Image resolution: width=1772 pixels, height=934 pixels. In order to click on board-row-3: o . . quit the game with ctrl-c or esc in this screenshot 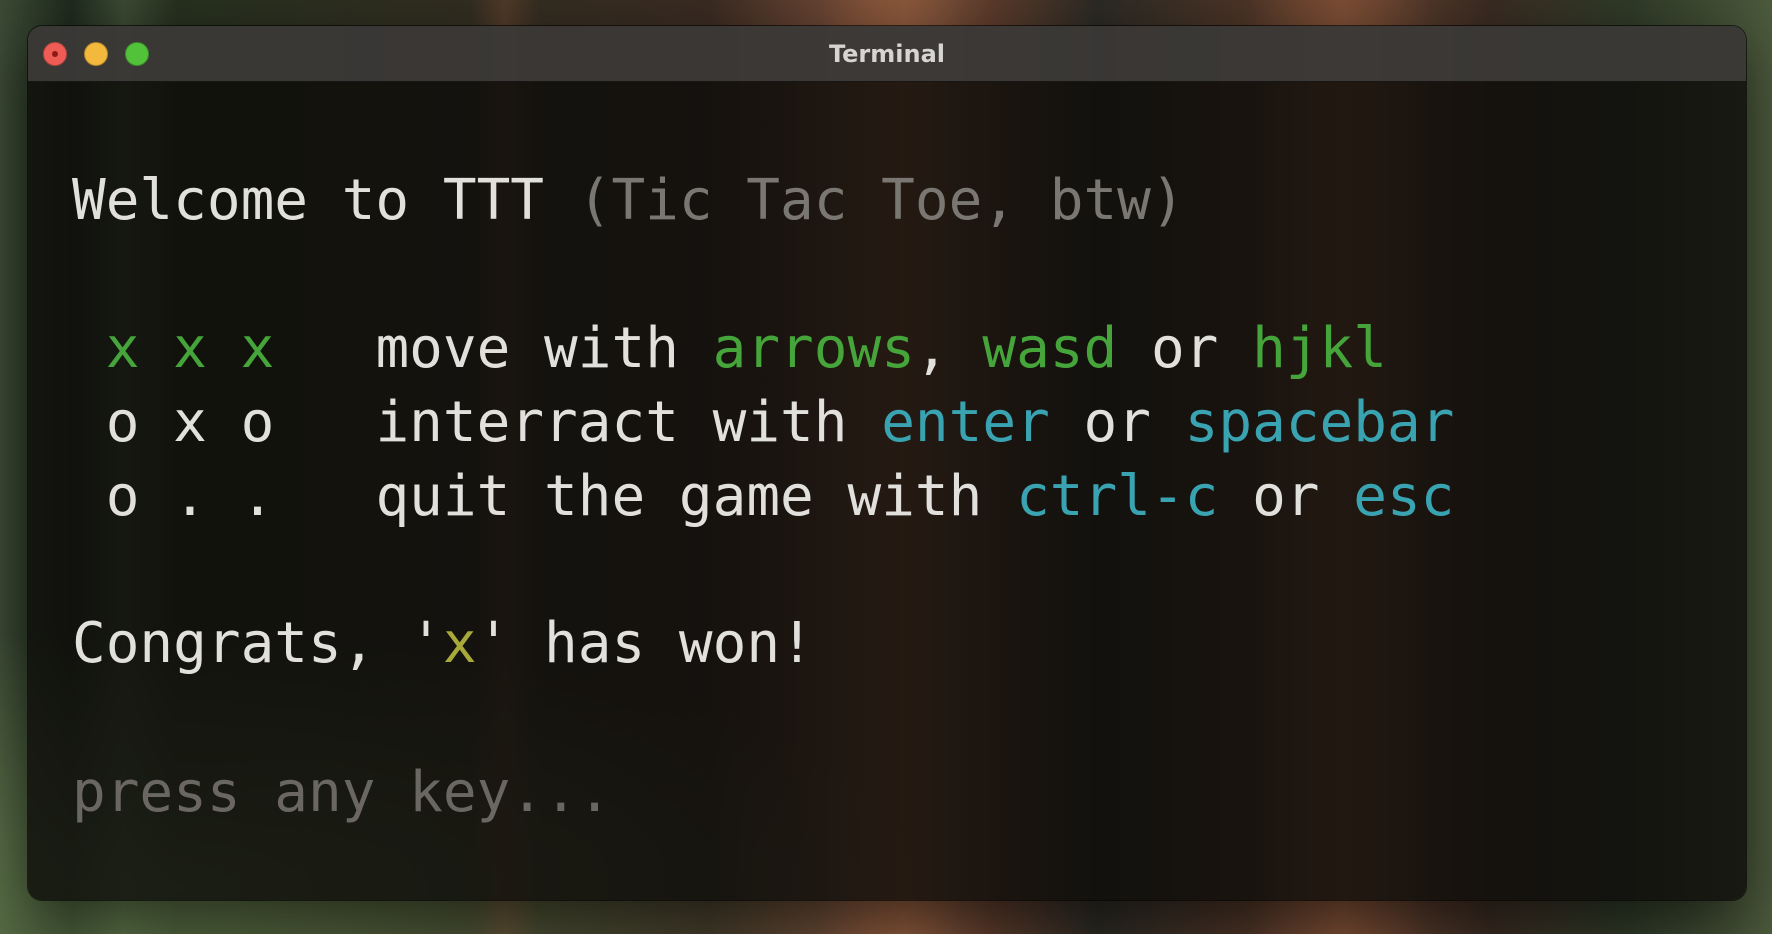, I will do `click(763, 497)`.